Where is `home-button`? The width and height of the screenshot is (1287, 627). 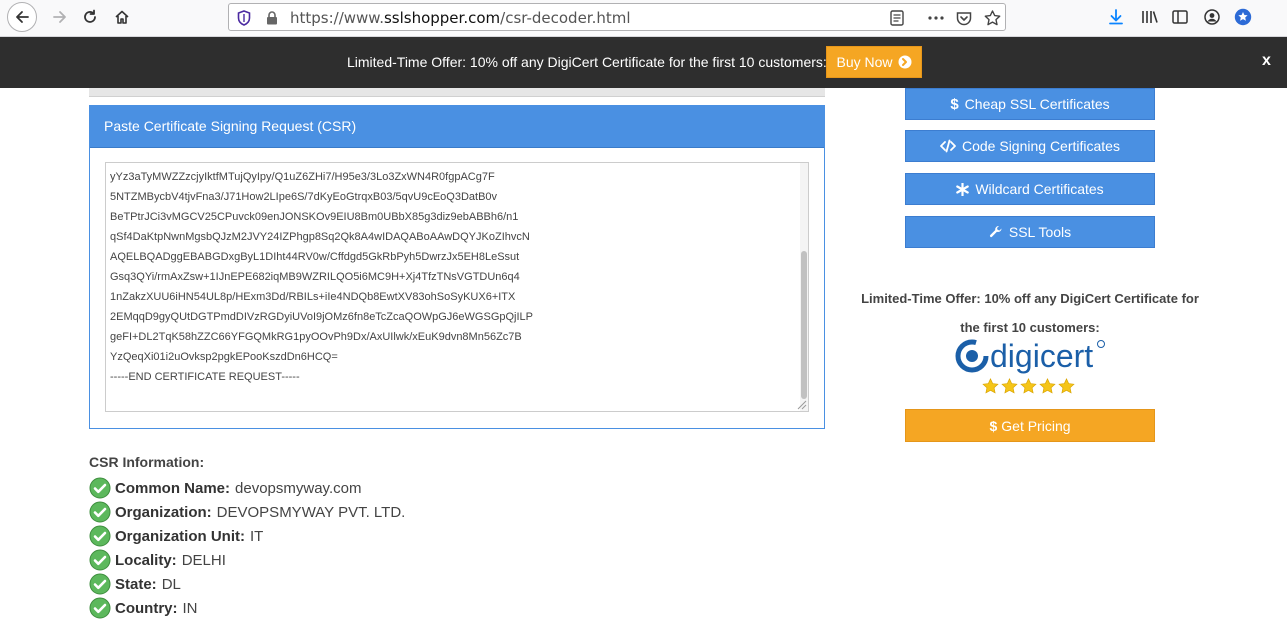 home-button is located at coordinates (122, 17).